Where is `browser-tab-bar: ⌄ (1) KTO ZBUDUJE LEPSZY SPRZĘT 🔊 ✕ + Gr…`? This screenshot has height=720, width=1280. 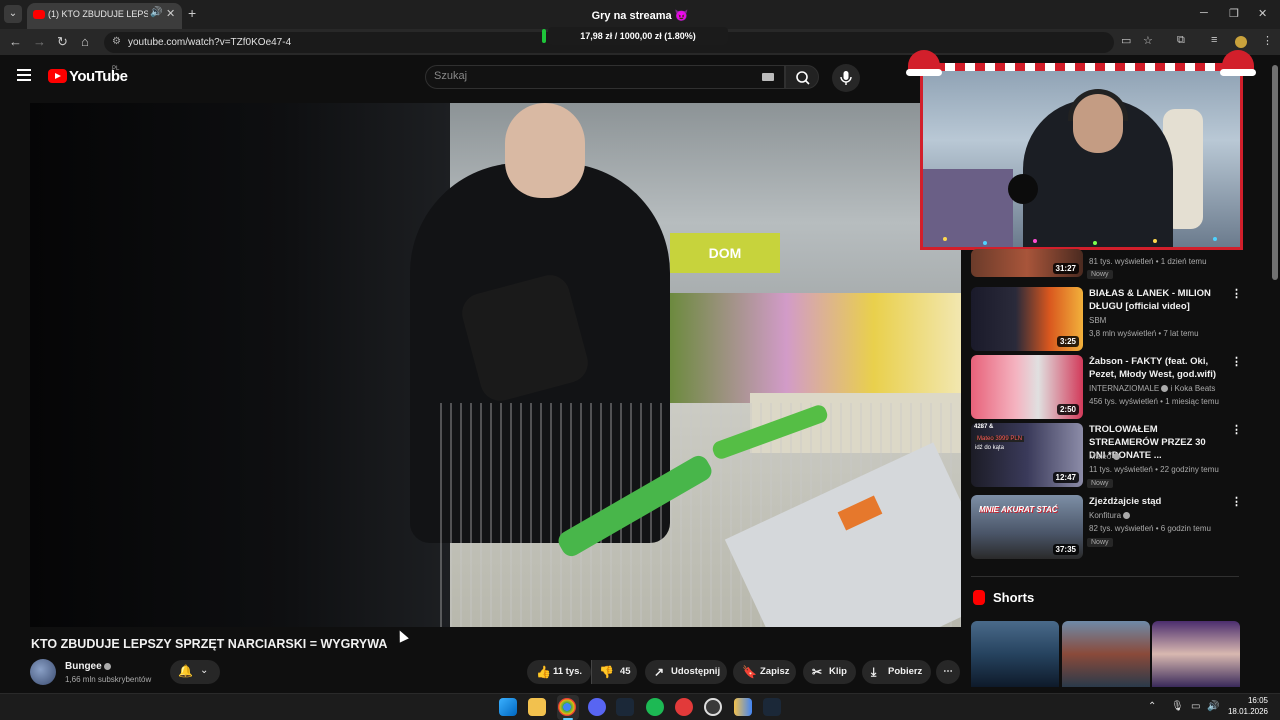 browser-tab-bar: ⌄ (1) KTO ZBUDUJE LEPSZY SPRZĘT 🔊 ✕ + Gr… is located at coordinates (640, 14).